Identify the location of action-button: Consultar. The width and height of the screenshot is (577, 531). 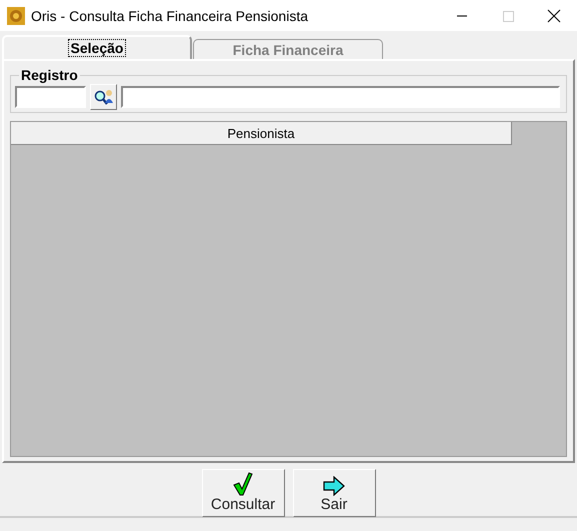
(243, 493).